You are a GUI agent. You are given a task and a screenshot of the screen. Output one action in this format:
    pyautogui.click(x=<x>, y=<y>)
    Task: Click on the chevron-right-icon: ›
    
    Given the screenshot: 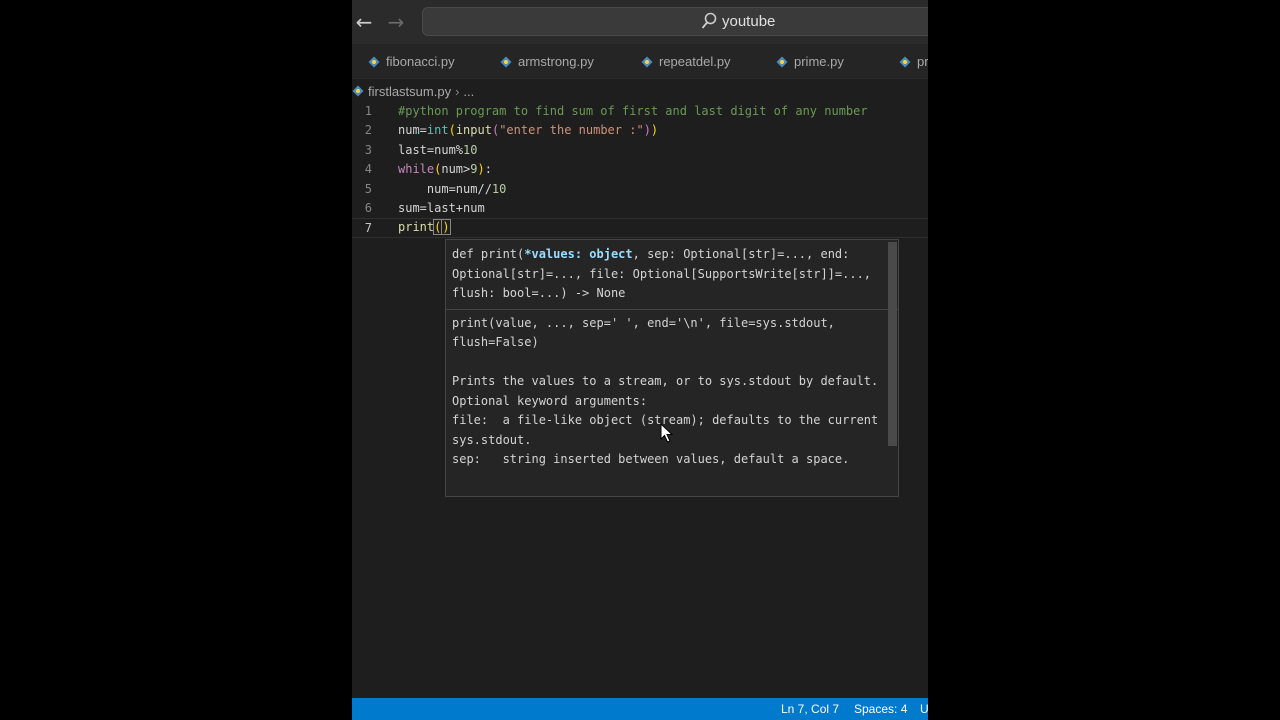 What is the action you would take?
    pyautogui.click(x=457, y=91)
    